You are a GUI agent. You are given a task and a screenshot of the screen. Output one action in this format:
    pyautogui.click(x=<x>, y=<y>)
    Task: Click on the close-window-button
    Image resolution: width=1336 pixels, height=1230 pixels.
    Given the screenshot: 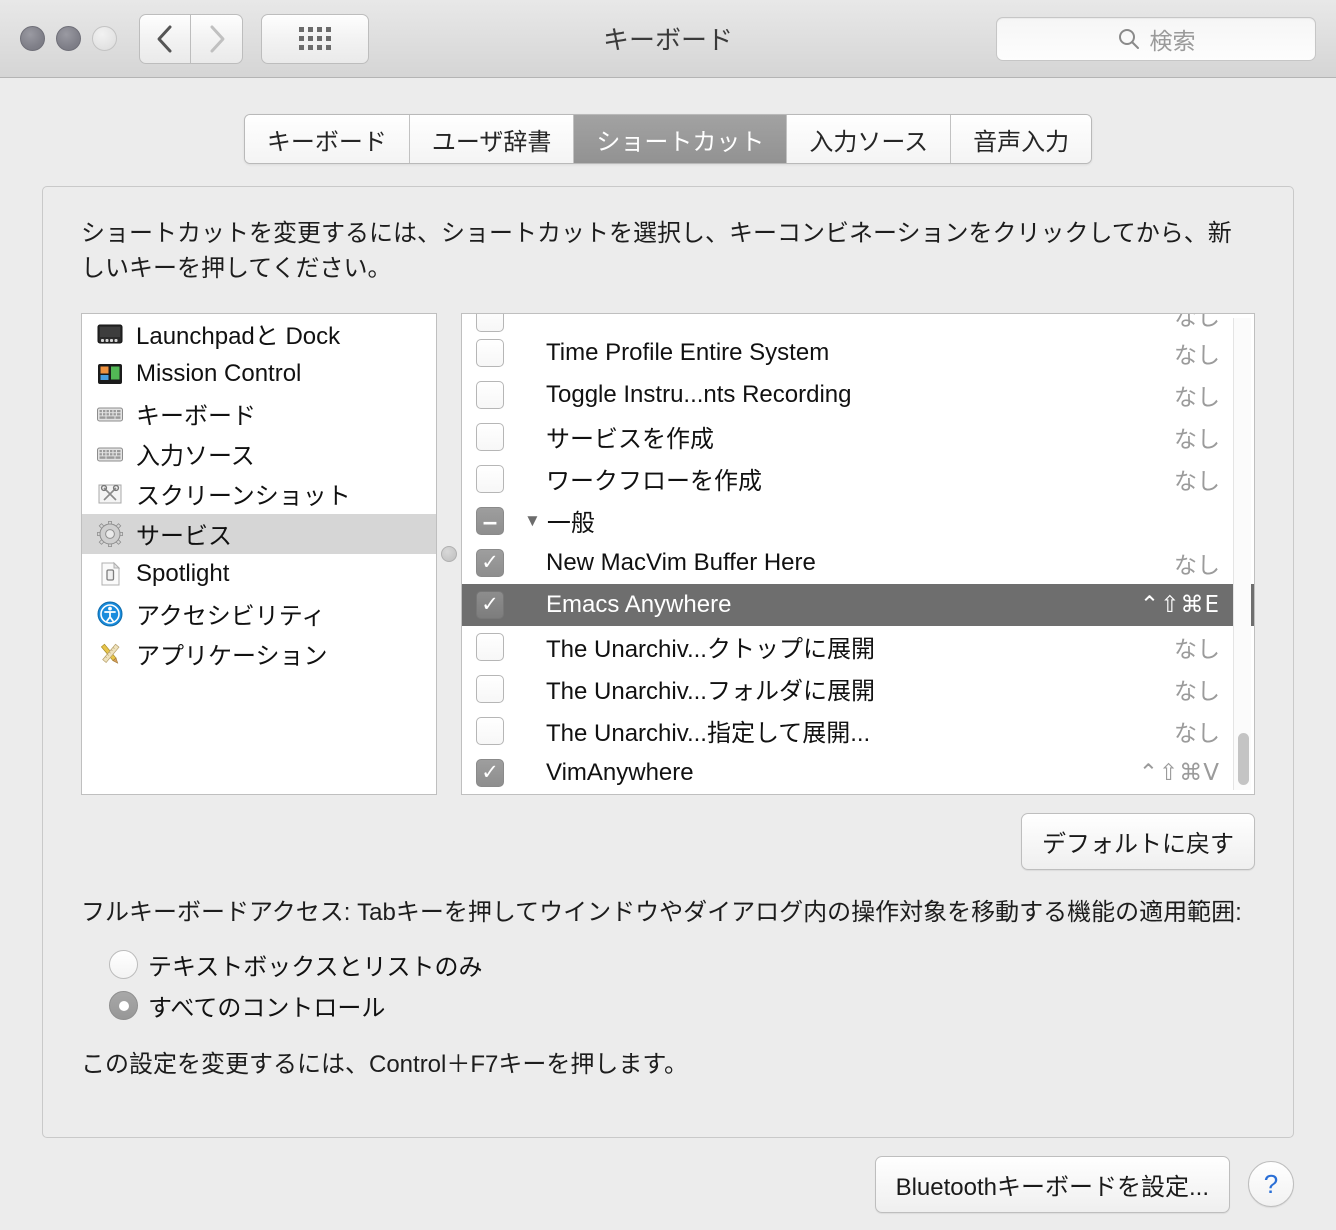 What is the action you would take?
    pyautogui.click(x=32, y=38)
    